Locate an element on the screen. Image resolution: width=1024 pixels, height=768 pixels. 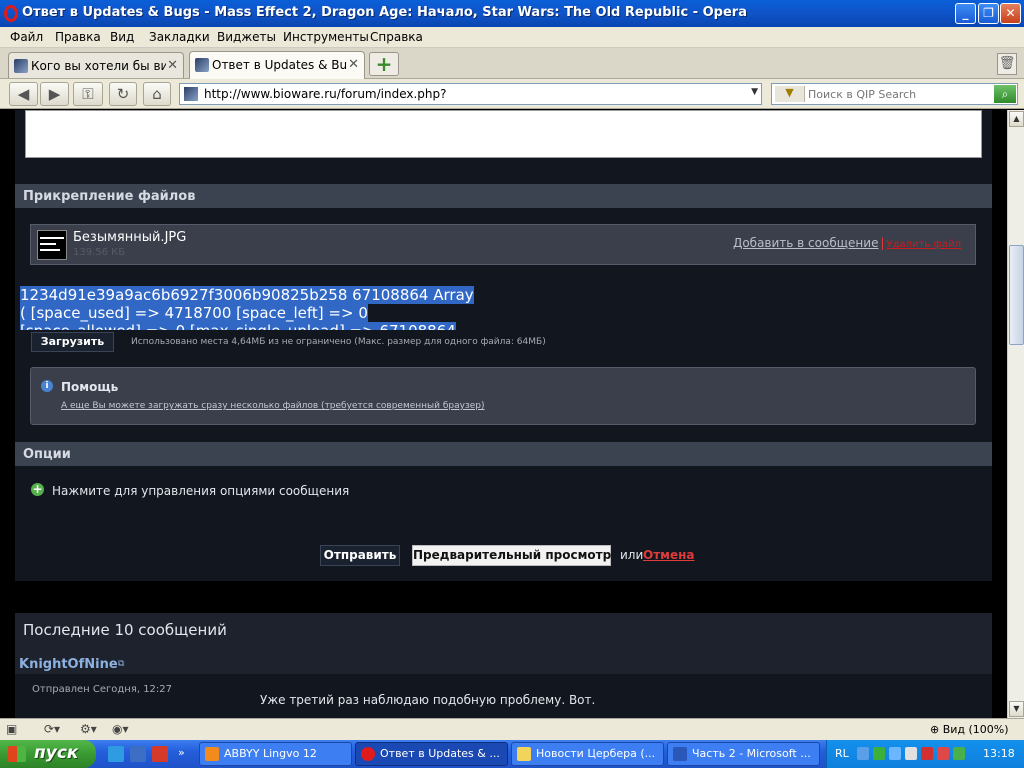
abbyy-icon is located at coordinates (212, 754).